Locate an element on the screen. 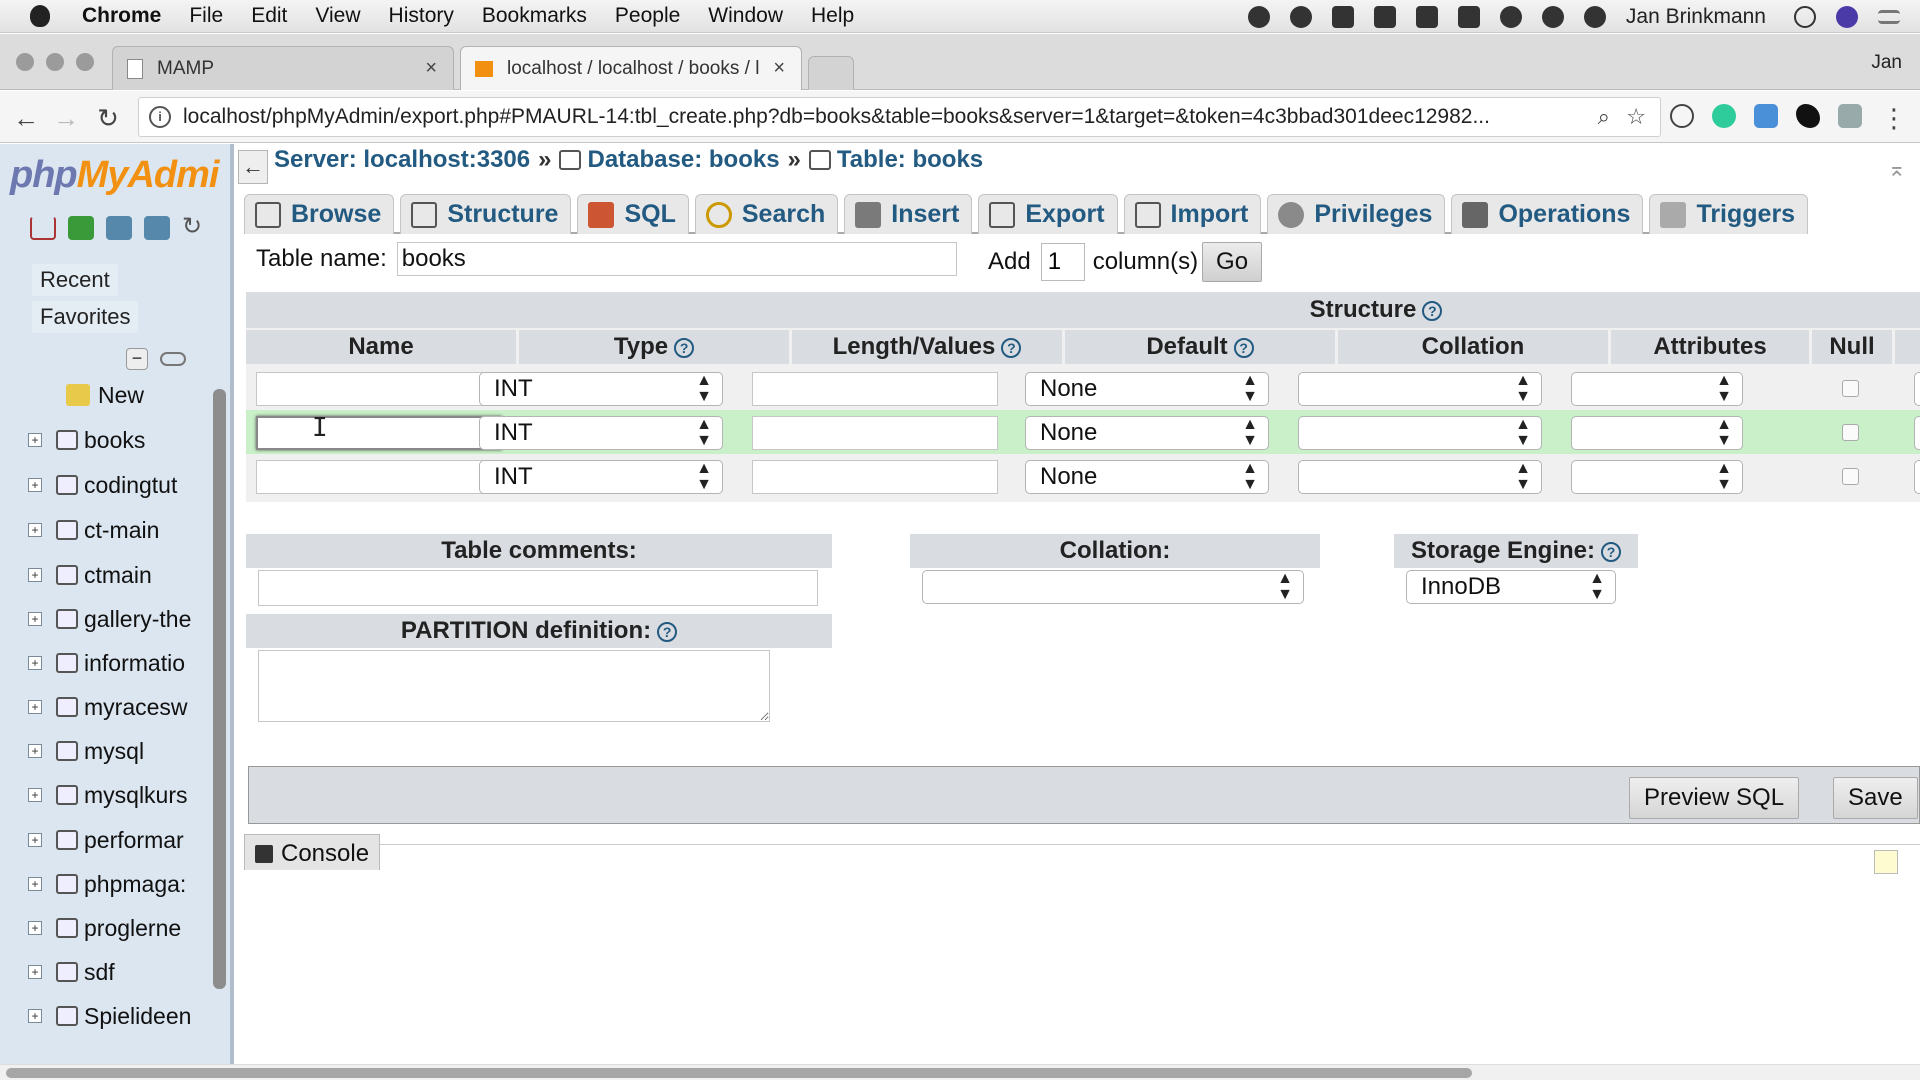  tab-triggers: Triggers is located at coordinates (1729, 214).